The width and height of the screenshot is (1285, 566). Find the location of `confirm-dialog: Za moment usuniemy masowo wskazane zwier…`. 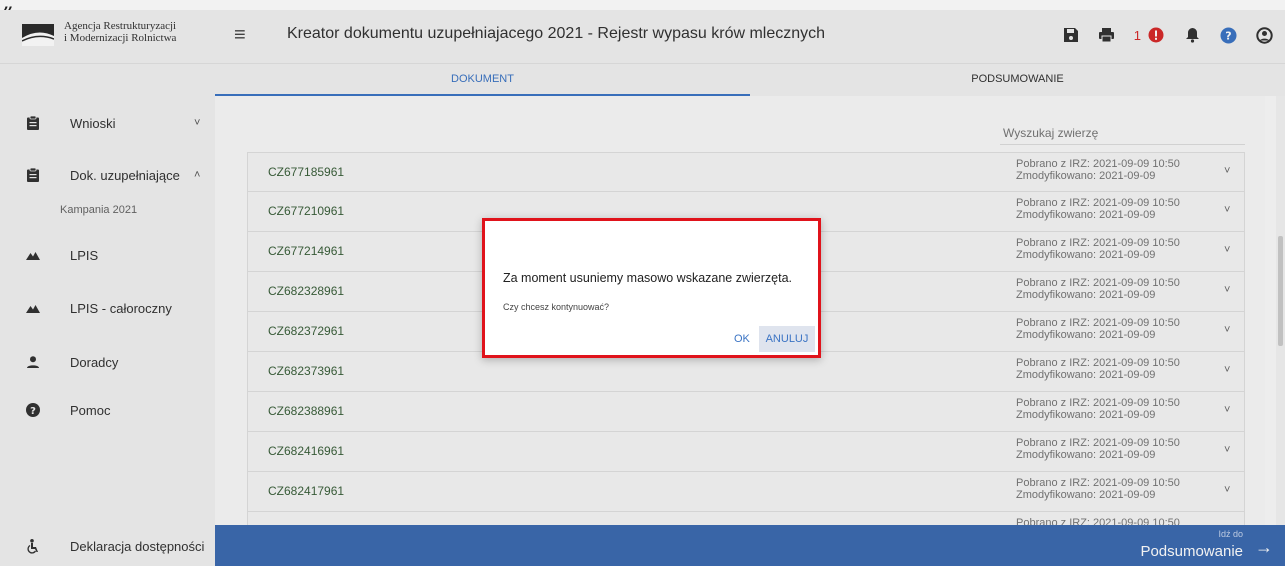

confirm-dialog: Za moment usuniemy masowo wskazane zwier… is located at coordinates (651, 288).